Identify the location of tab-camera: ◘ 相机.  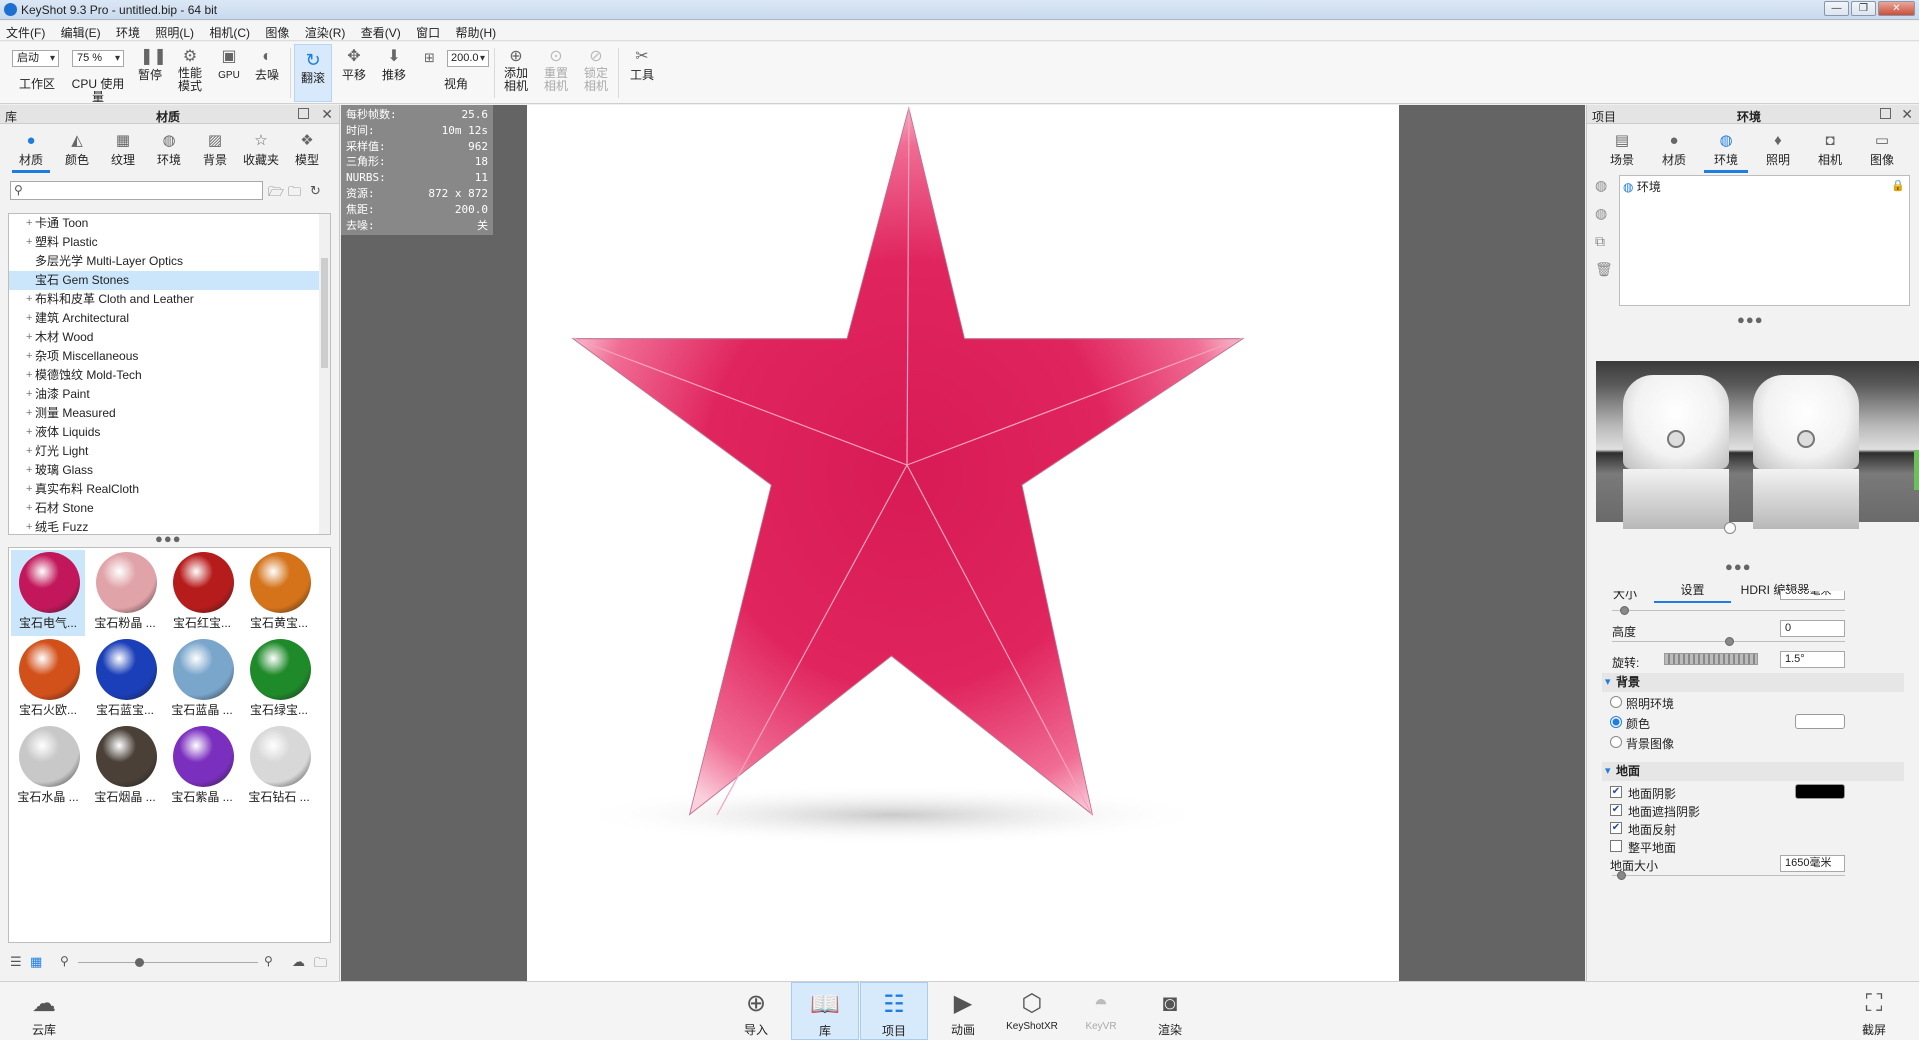
(1830, 150).